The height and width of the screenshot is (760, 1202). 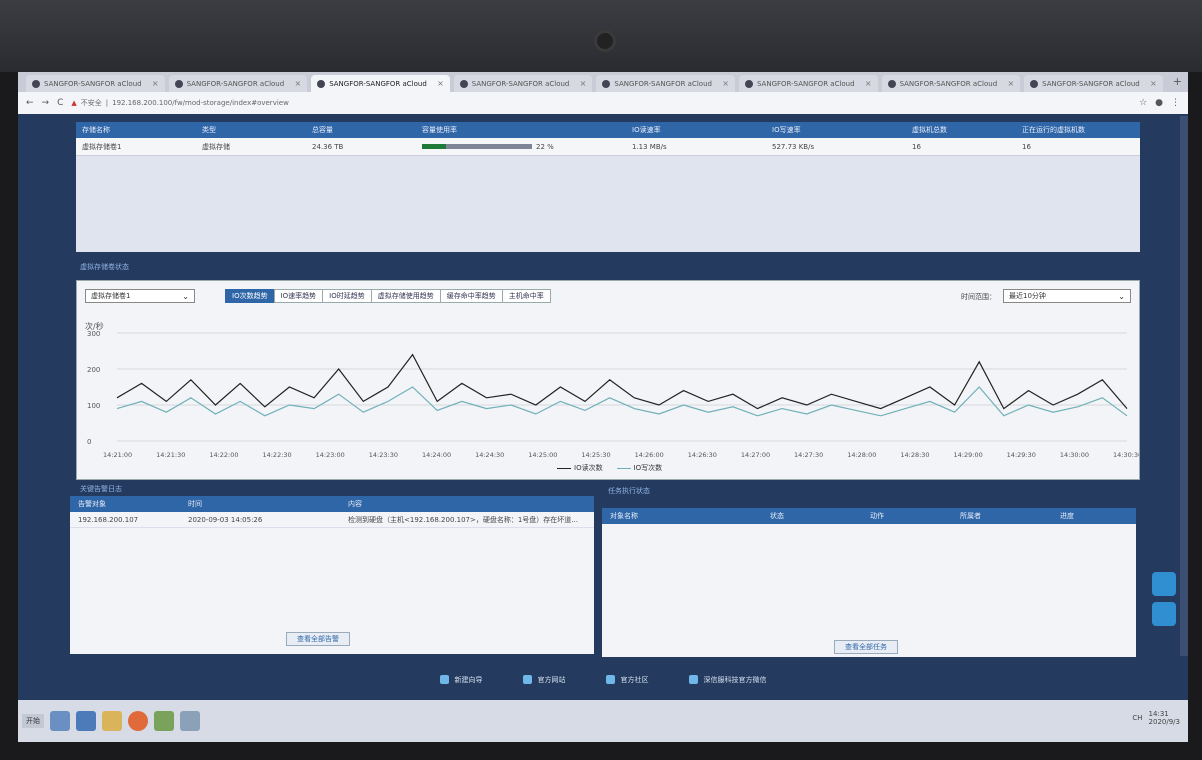 What do you see at coordinates (102, 146) in the screenshot?
I see `cell-name: 虚拟存储卷1` at bounding box center [102, 146].